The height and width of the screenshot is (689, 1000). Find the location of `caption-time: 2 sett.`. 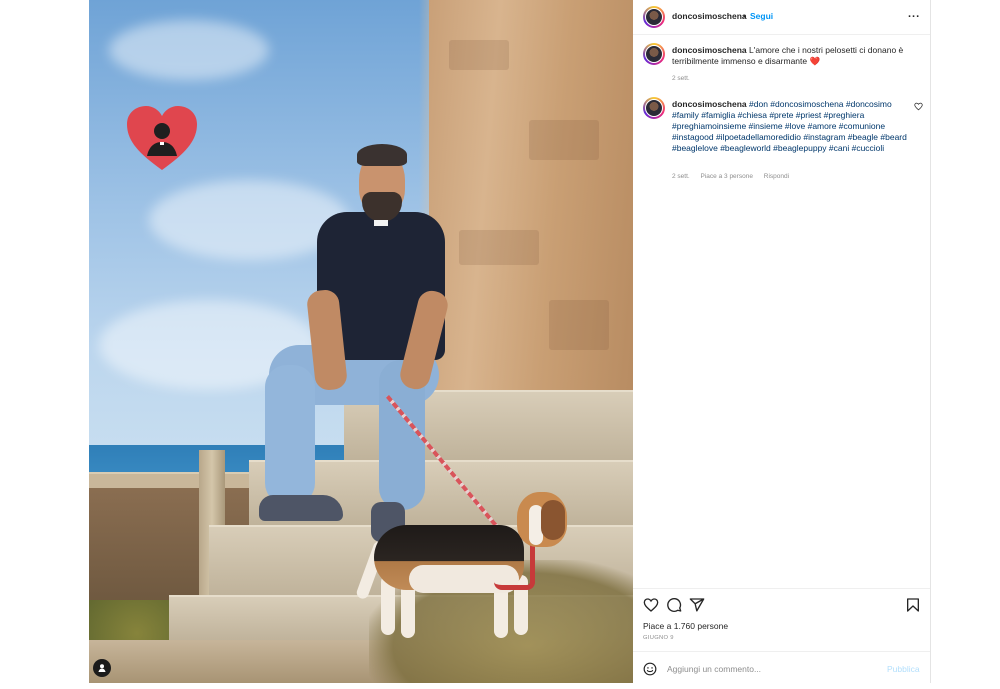

caption-time: 2 sett. is located at coordinates (681, 78).